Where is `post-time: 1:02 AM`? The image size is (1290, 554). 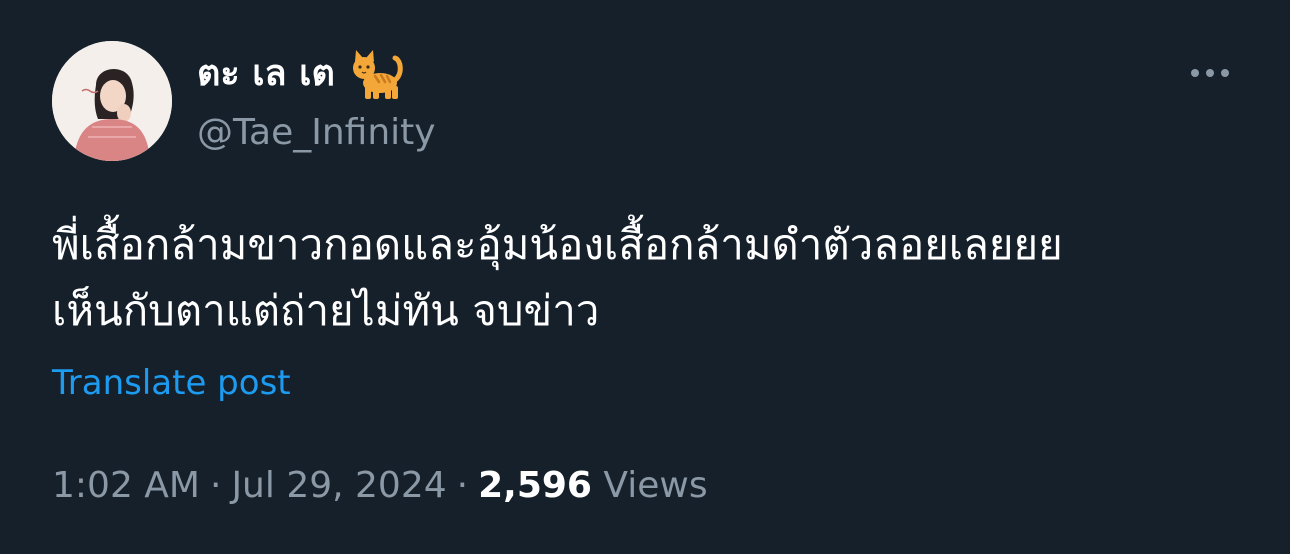 post-time: 1:02 AM is located at coordinates (126, 485).